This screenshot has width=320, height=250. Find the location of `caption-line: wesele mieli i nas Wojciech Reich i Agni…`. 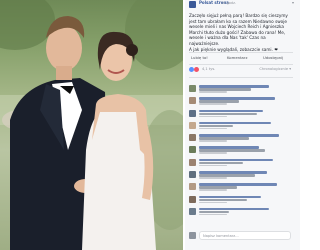

caption-line: wesele mieli i nas Wojciech Reich i Agni… is located at coordinates (236, 27).